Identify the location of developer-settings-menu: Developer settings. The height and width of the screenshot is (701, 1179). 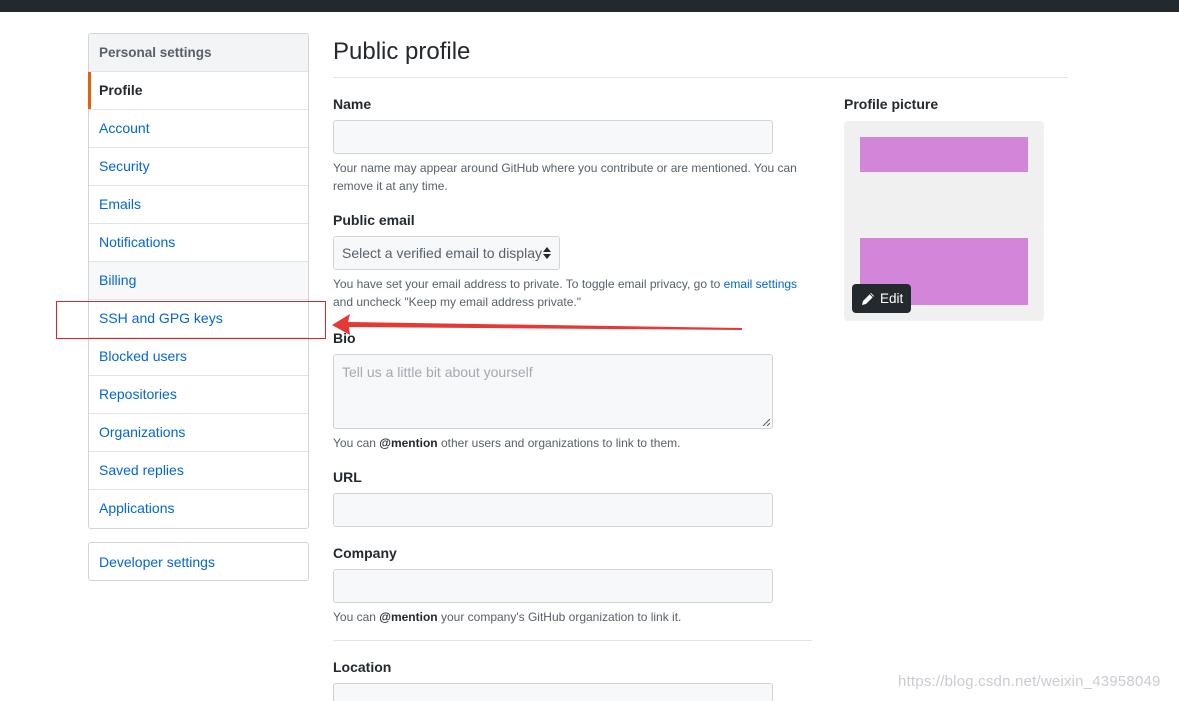
(198, 561).